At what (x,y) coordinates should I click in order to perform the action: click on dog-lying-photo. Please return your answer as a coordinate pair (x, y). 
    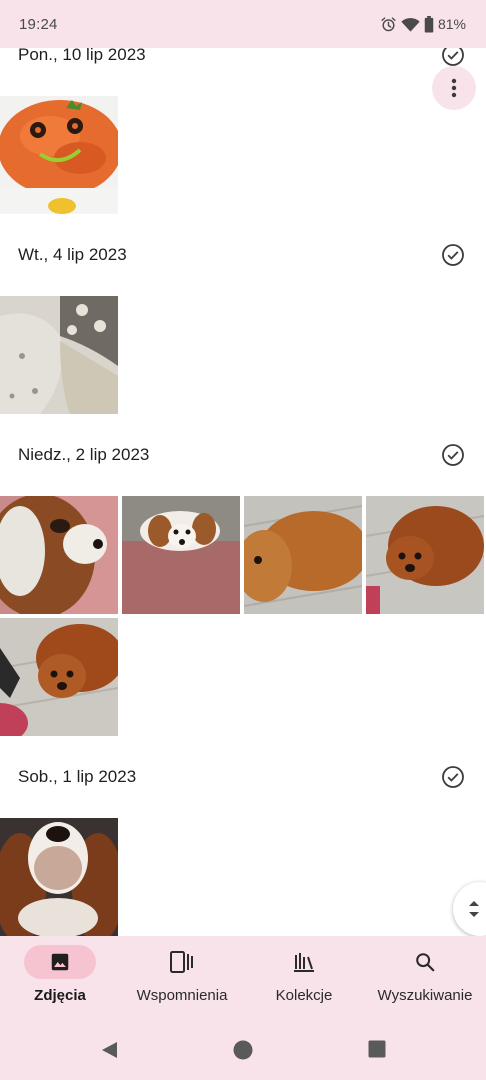
    Looking at the image, I should click on (425, 555).